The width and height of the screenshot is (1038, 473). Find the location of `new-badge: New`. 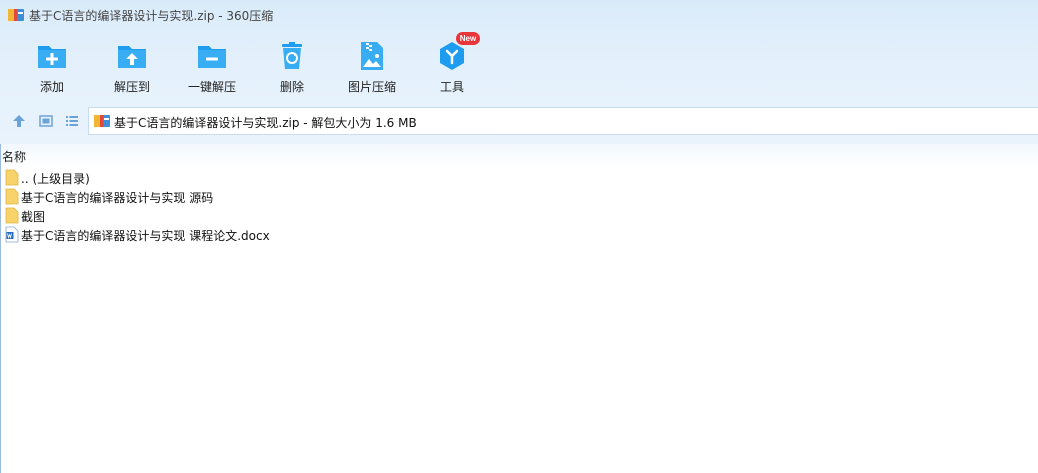

new-badge: New is located at coordinates (468, 38).